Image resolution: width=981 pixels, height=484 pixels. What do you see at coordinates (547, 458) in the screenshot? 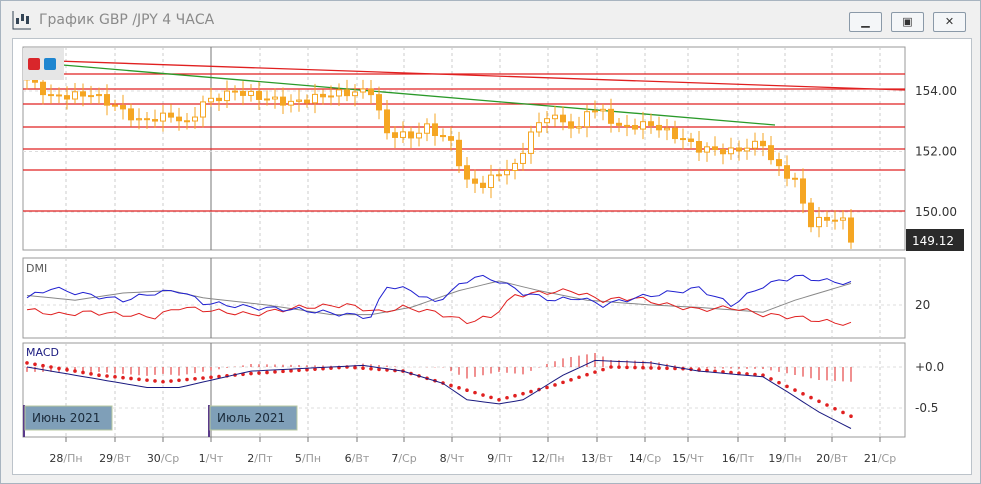
I see `x-axis-date-label: 12/Пн` at bounding box center [547, 458].